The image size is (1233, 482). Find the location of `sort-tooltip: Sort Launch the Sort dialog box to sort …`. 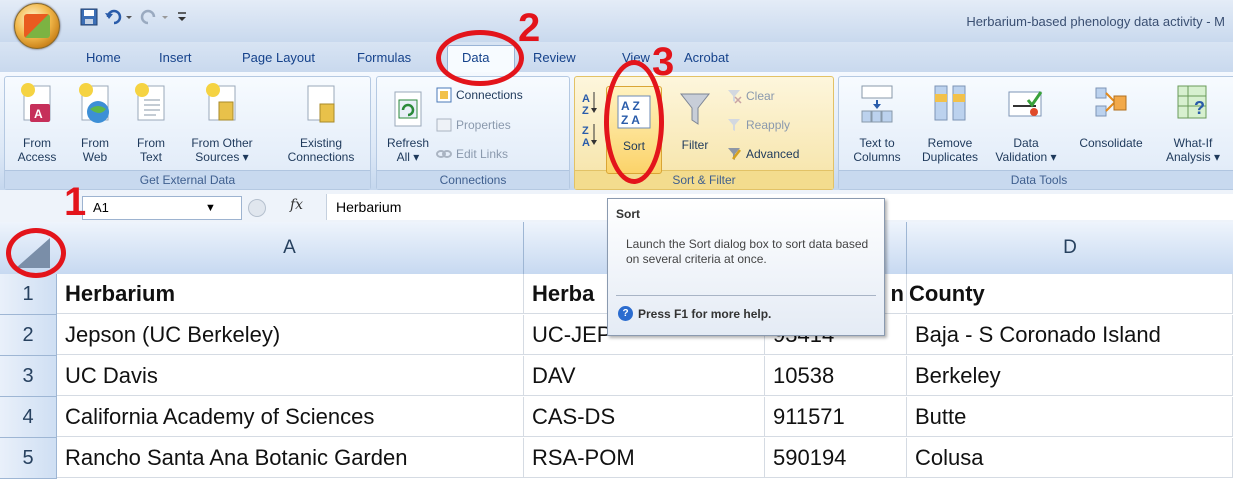

sort-tooltip: Sort Launch the Sort dialog box to sort … is located at coordinates (746, 267).